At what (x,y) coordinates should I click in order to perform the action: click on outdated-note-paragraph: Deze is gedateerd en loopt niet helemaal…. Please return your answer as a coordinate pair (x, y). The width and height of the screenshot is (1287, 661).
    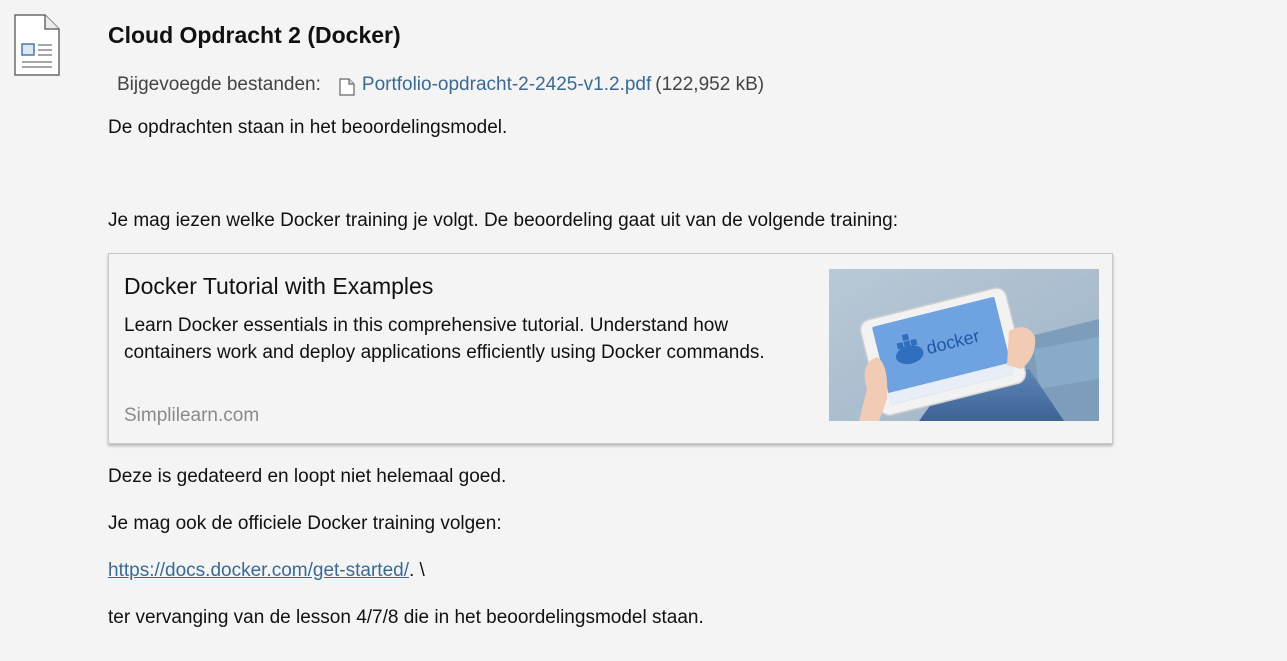
    Looking at the image, I should click on (307, 476).